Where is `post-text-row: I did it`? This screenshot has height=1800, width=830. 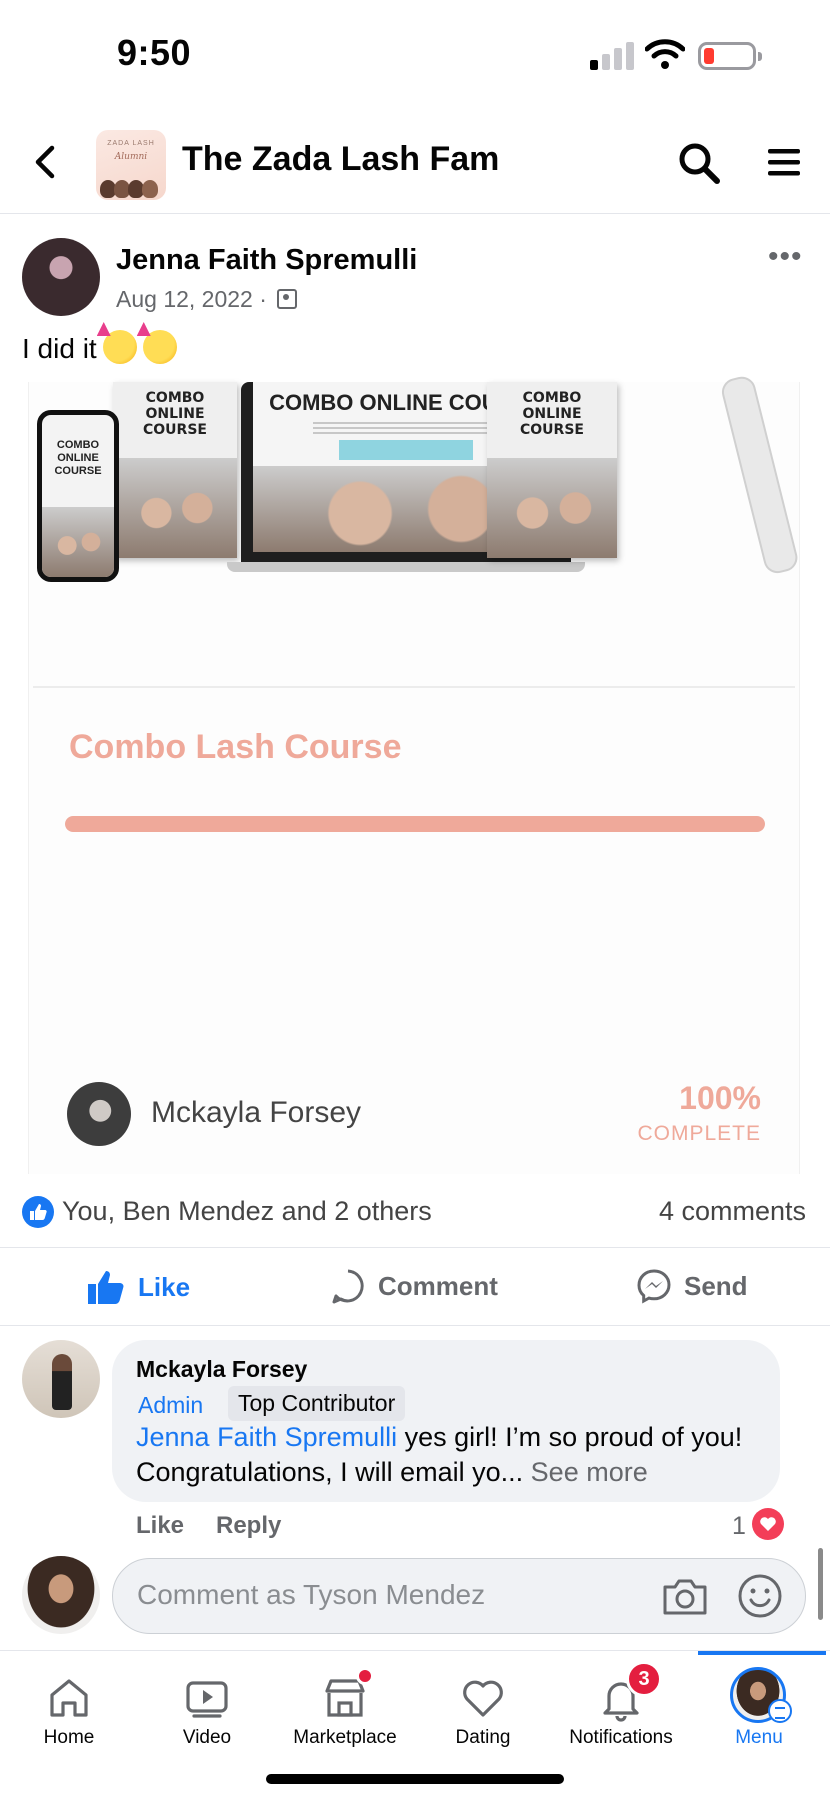
post-text-row: I did it is located at coordinates (99, 347).